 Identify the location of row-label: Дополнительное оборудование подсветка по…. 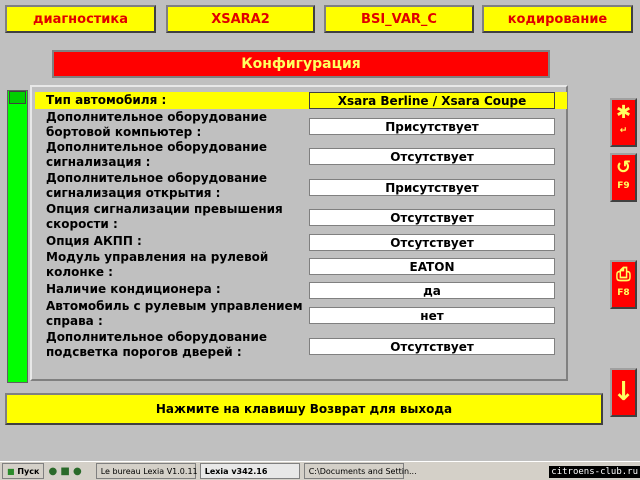
(157, 344).